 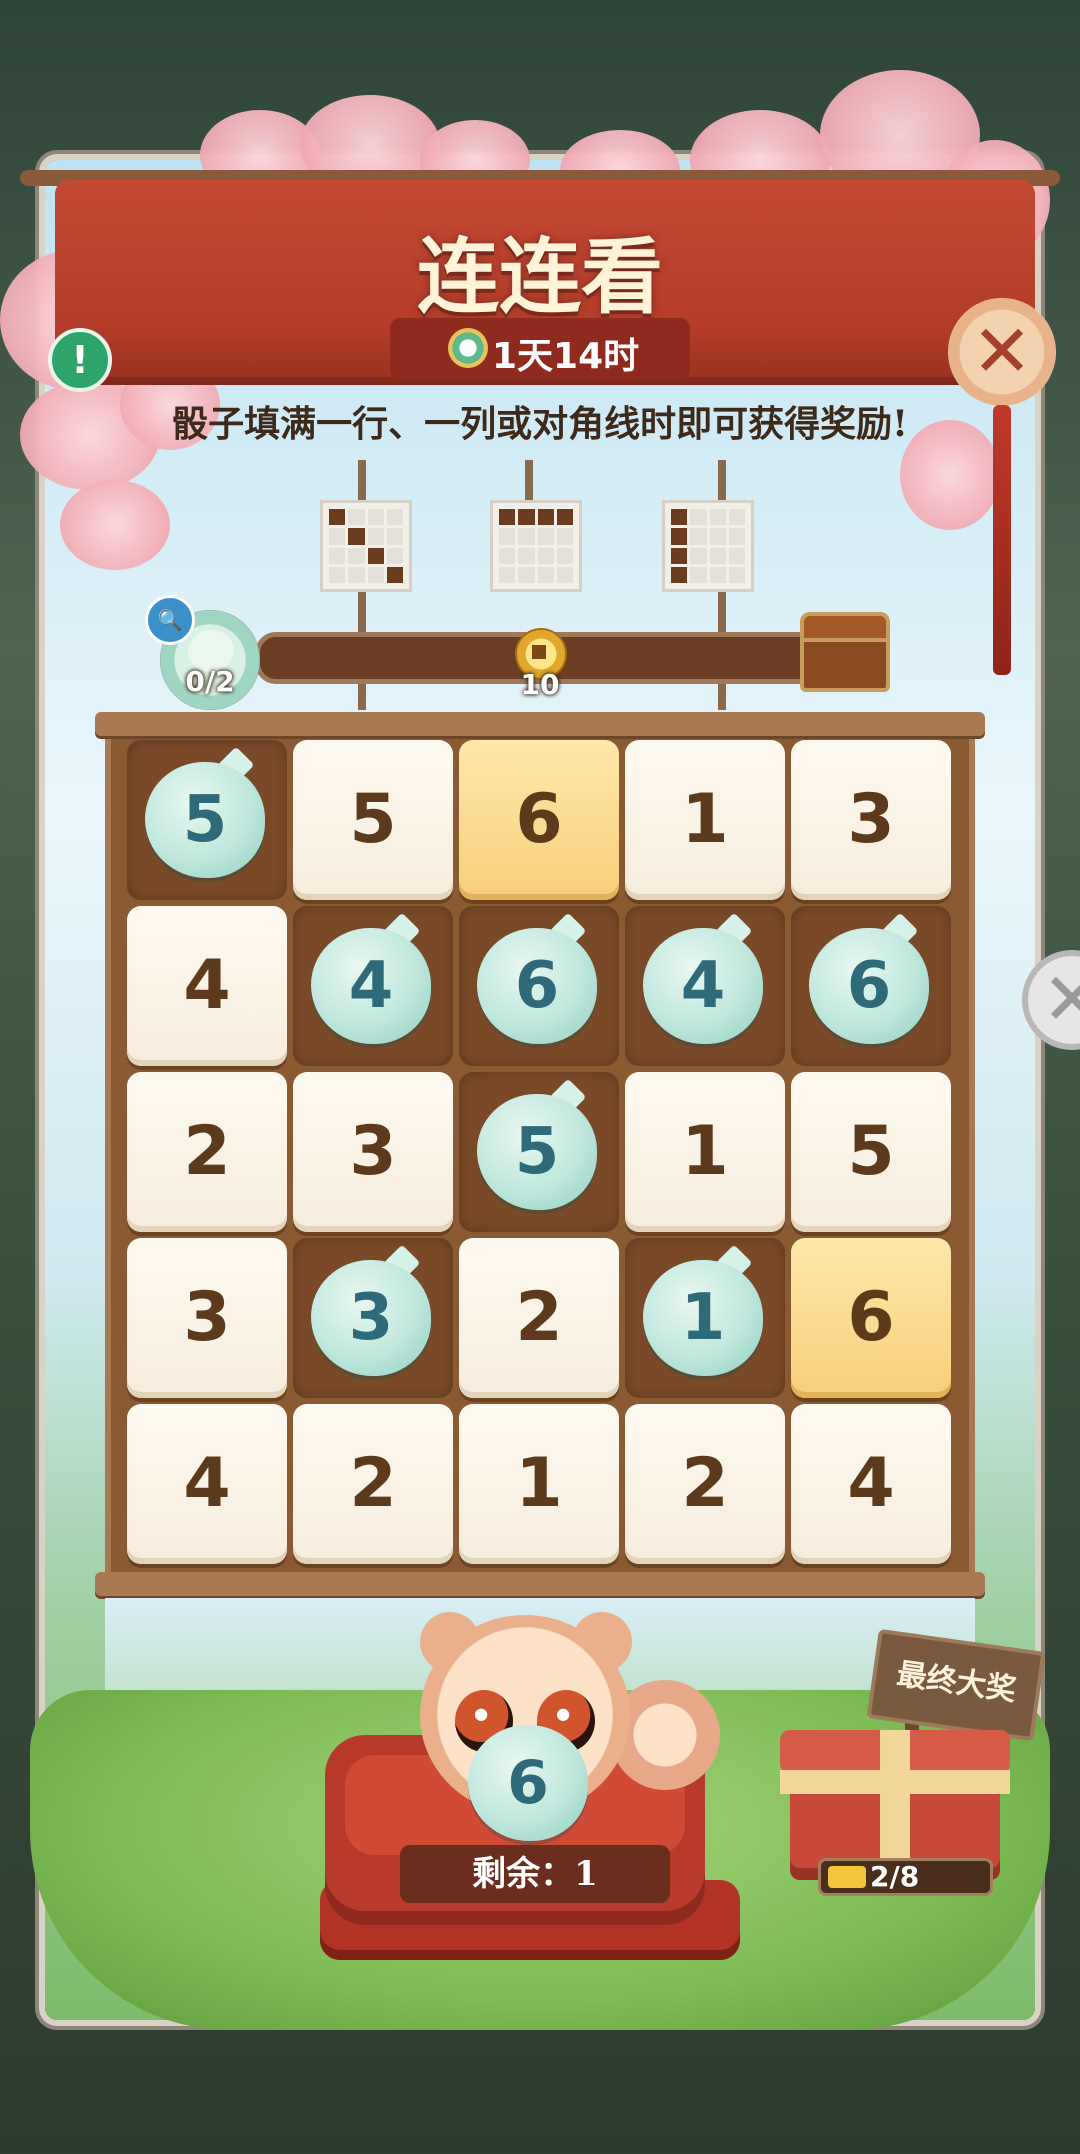 I want to click on board-top-rail, so click(x=540, y=724).